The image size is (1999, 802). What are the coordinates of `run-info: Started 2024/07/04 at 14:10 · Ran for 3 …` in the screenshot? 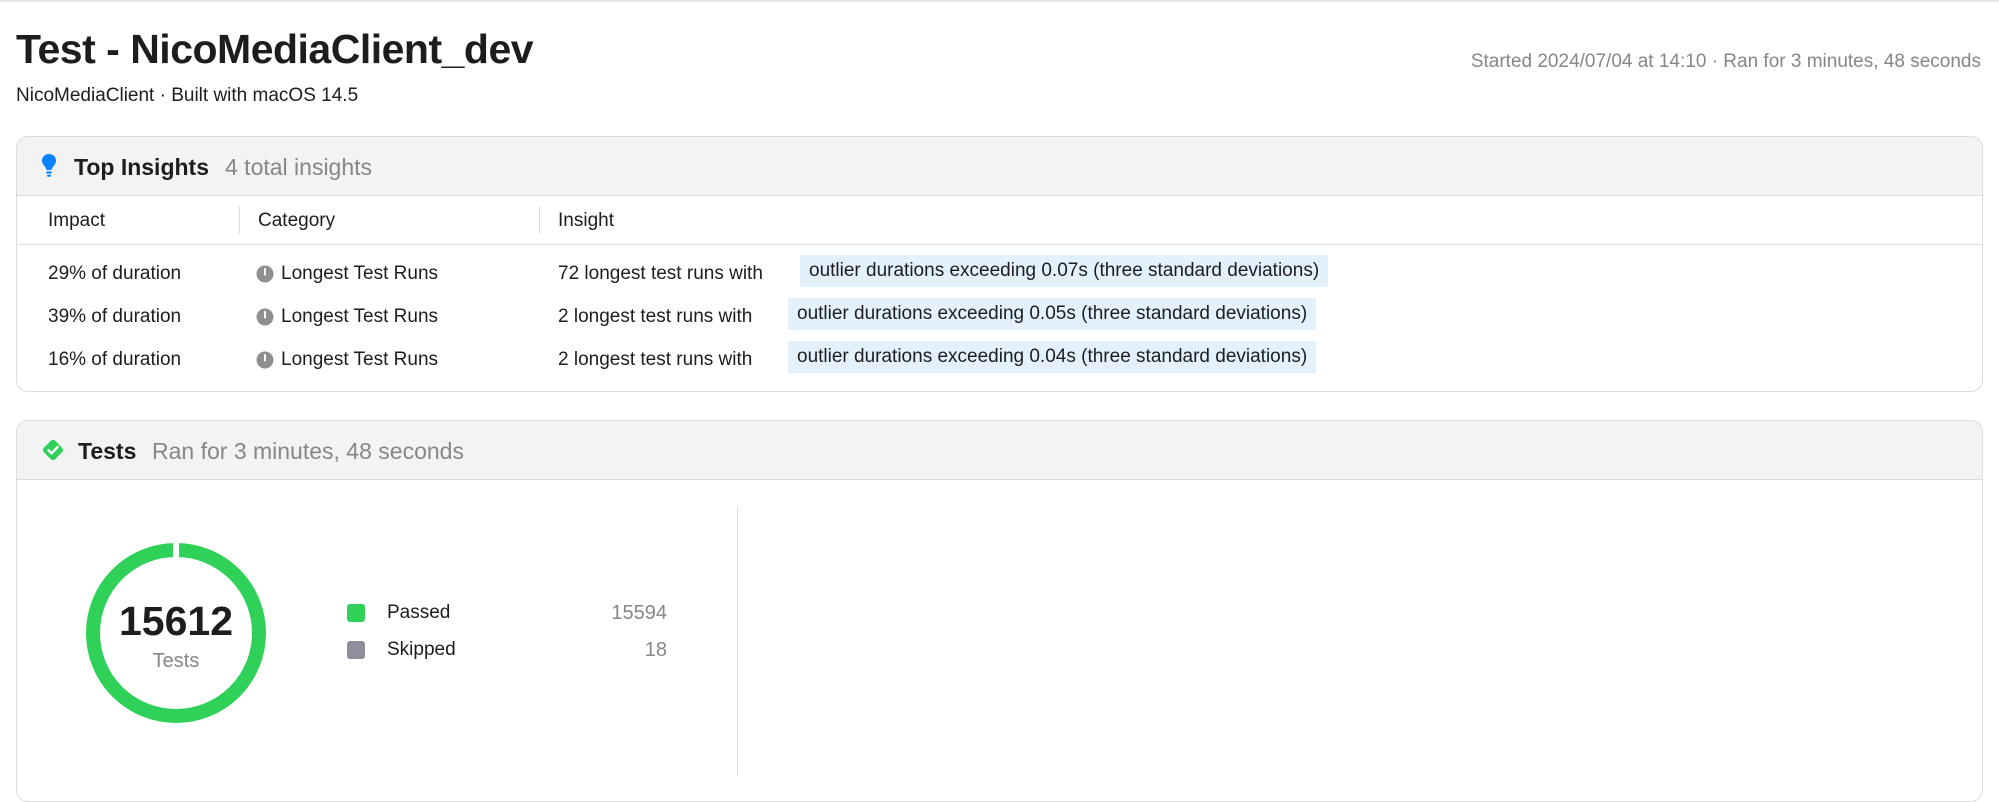 It's located at (1725, 61).